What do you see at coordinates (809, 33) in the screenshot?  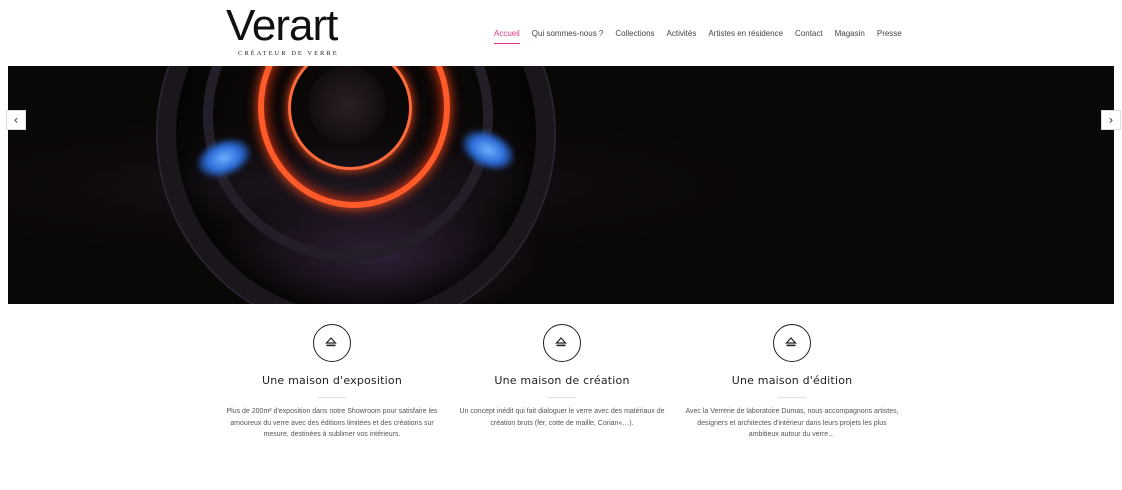 I see `nav-item-contact: Contact` at bounding box center [809, 33].